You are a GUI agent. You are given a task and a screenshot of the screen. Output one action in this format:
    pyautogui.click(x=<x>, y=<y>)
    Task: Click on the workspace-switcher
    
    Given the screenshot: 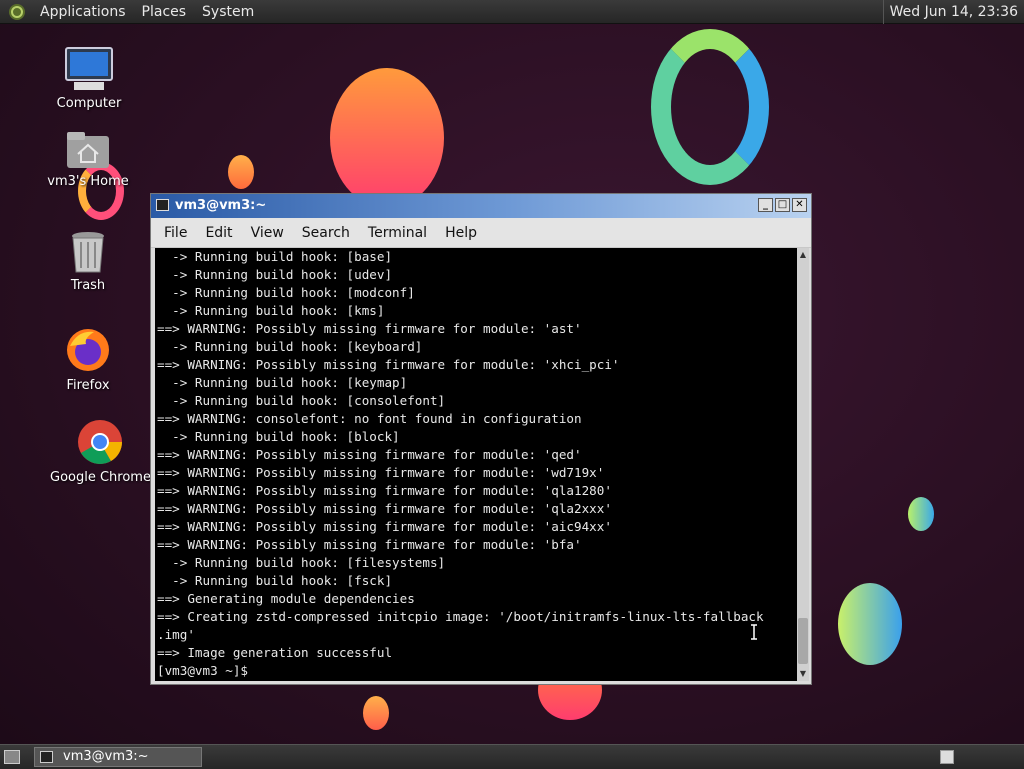 What is the action you would take?
    pyautogui.click(x=947, y=757)
    